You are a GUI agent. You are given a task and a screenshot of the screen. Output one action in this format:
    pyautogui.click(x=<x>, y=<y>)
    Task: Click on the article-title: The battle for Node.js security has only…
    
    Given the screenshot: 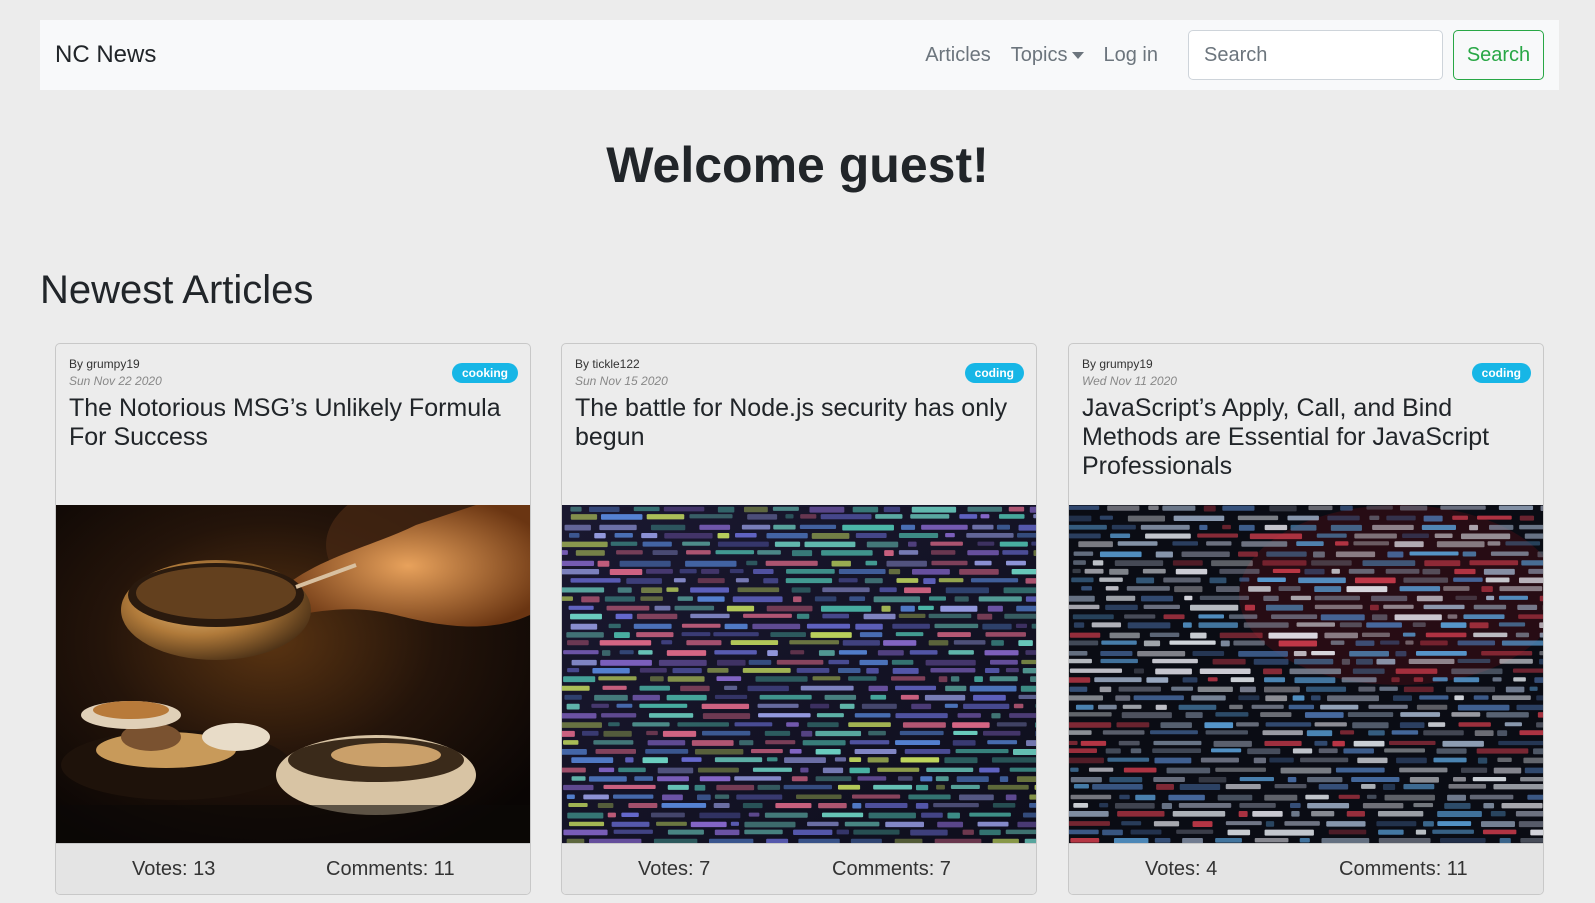 What is the action you would take?
    pyautogui.click(x=799, y=423)
    